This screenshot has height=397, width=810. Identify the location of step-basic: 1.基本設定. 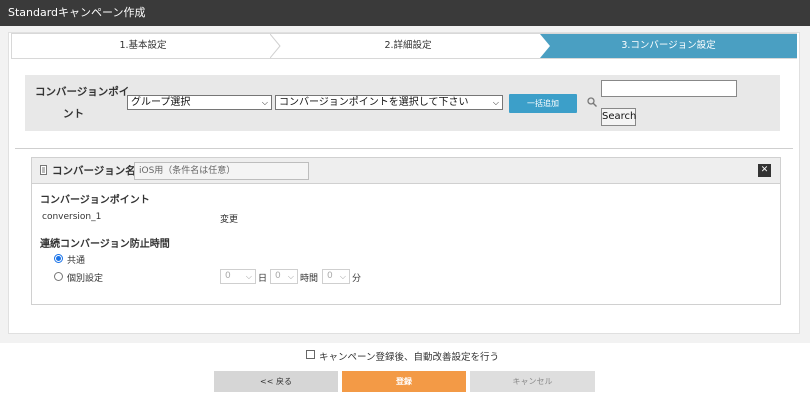
(143, 45).